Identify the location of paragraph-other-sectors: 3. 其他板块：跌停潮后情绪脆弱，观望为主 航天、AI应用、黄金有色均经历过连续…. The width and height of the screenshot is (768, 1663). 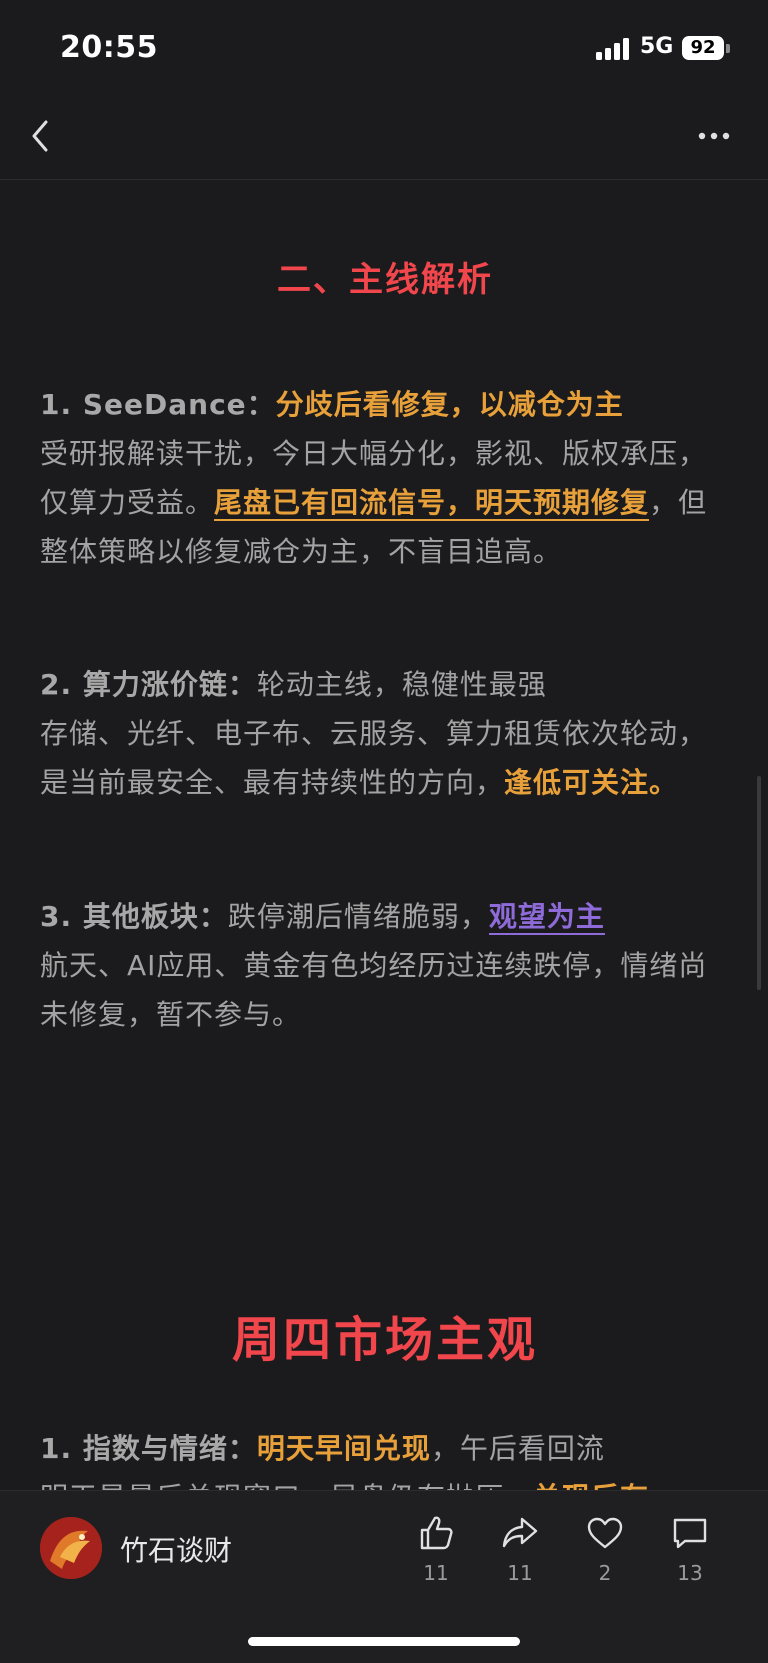
(385, 965).